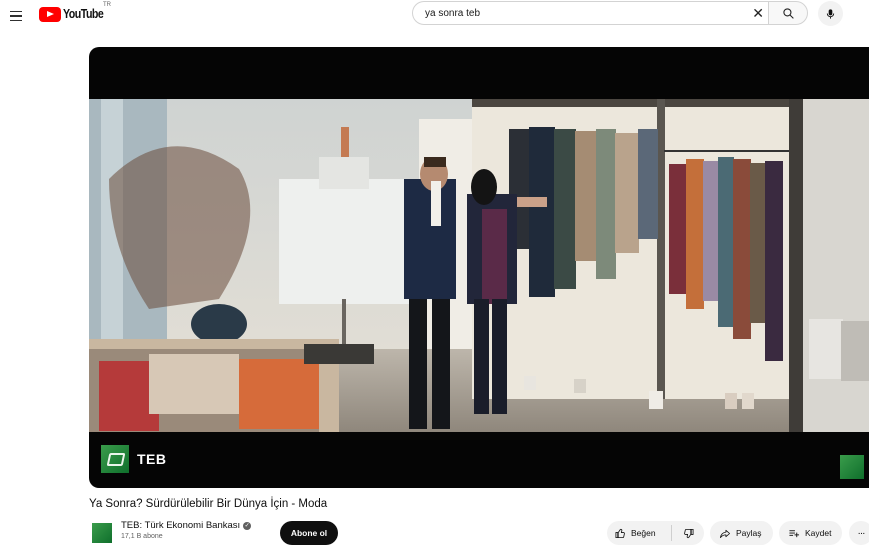  What do you see at coordinates (453, 13) in the screenshot?
I see `search-query: ya sonra teb` at bounding box center [453, 13].